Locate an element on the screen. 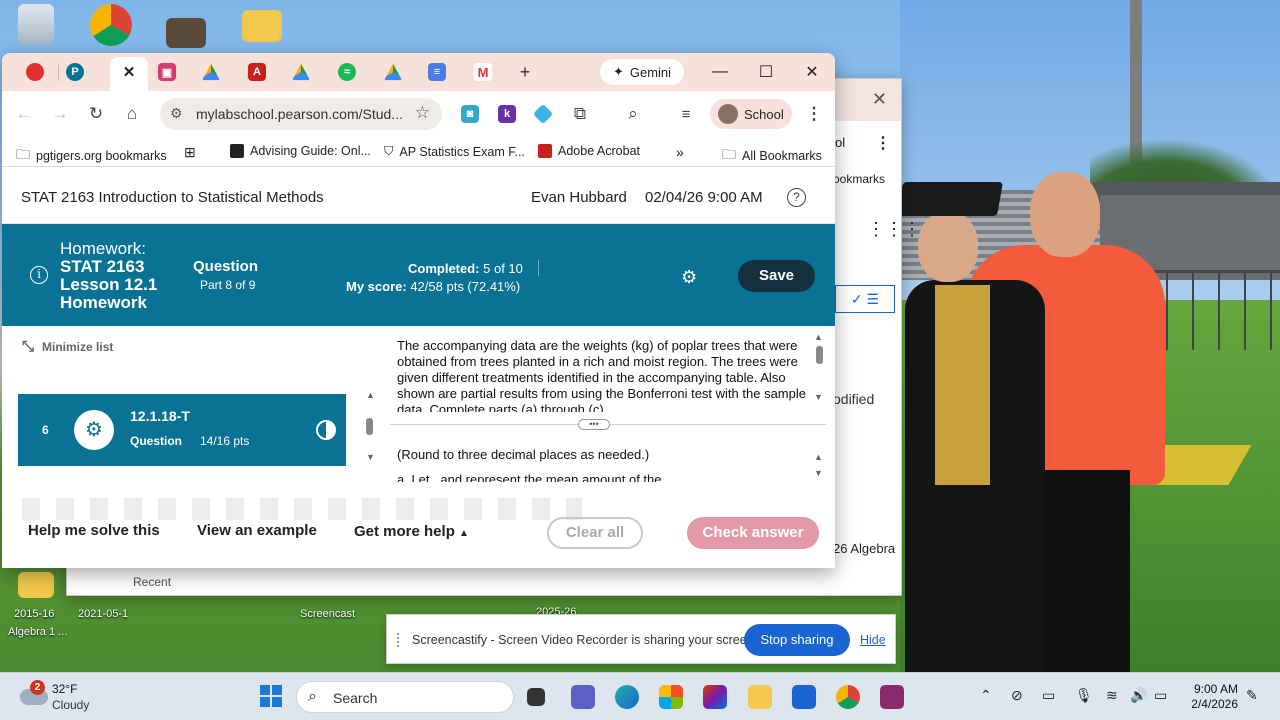 The height and width of the screenshot is (720, 1280). desktop-label-2021: 2021-05-1 is located at coordinates (103, 614).